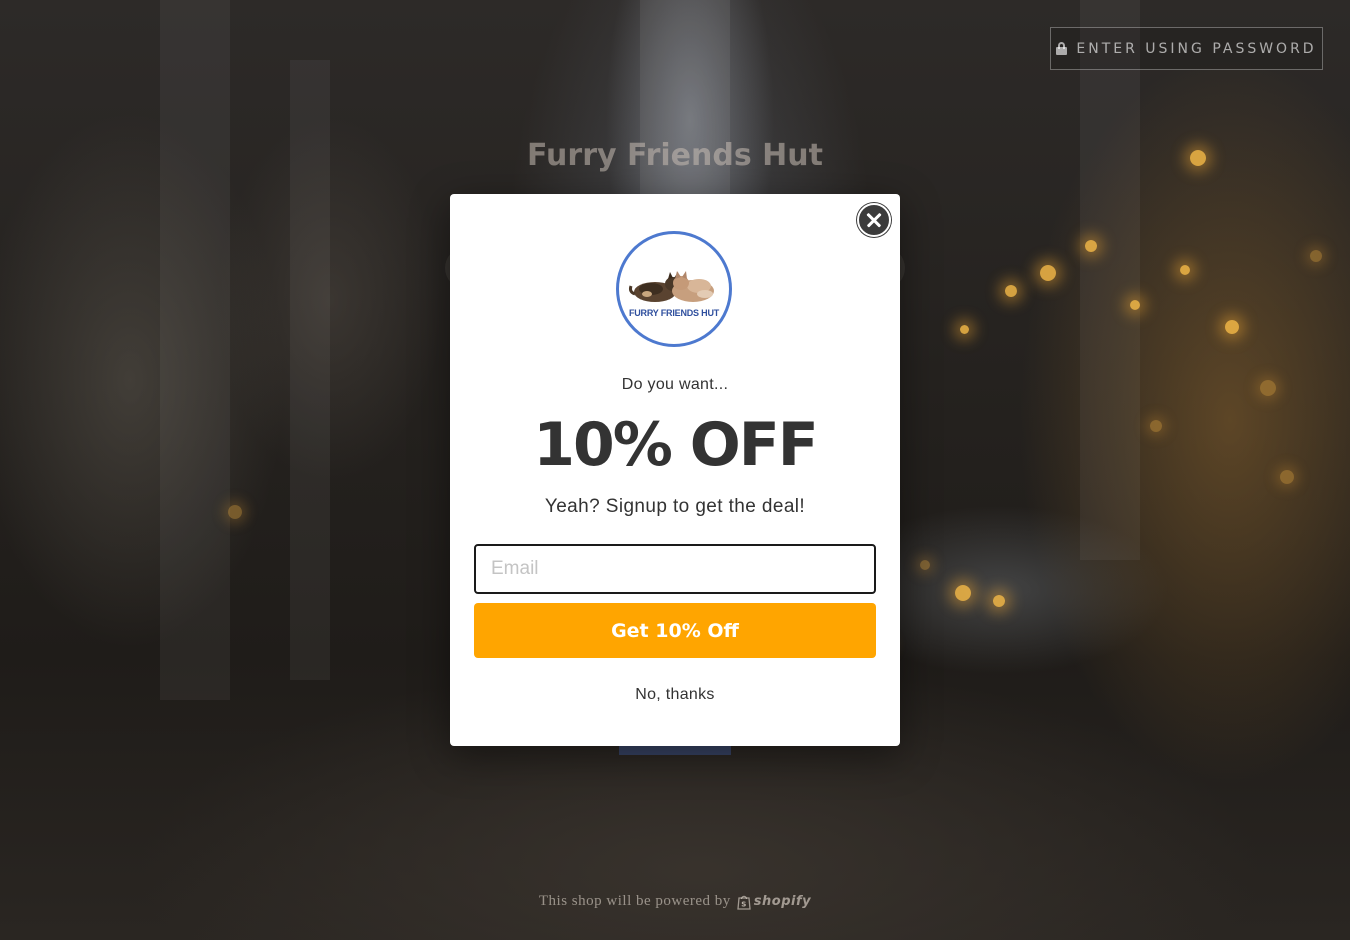 The width and height of the screenshot is (1350, 940). Describe the element at coordinates (675, 630) in the screenshot. I see `get-discount-button: Get 10% Off` at that location.